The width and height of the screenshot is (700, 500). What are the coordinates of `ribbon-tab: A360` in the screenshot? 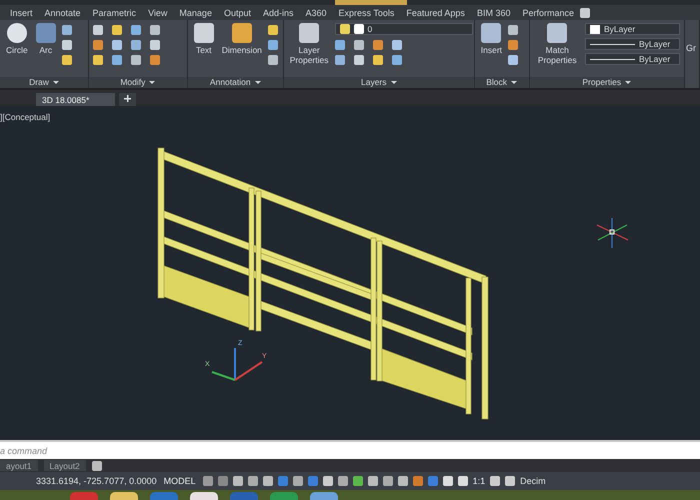 It's located at (316, 12).